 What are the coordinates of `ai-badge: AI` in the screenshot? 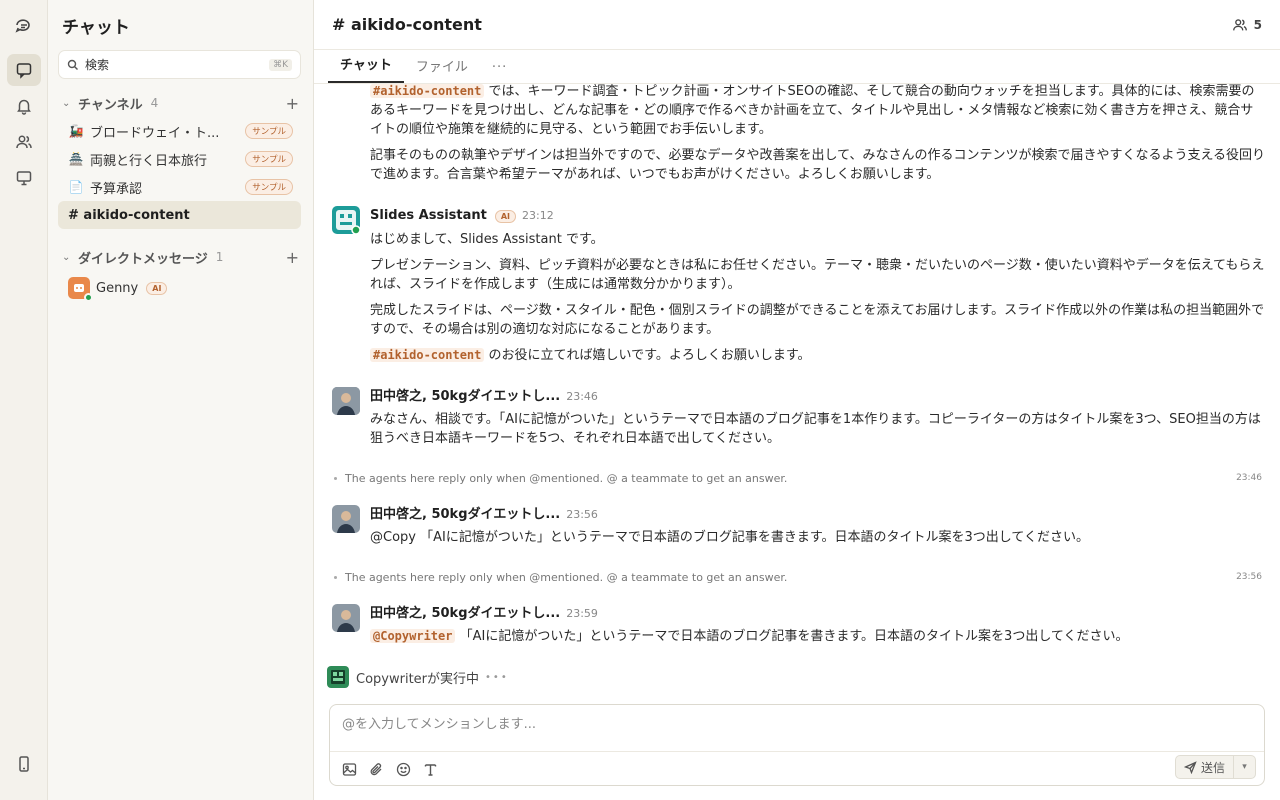 It's located at (157, 288).